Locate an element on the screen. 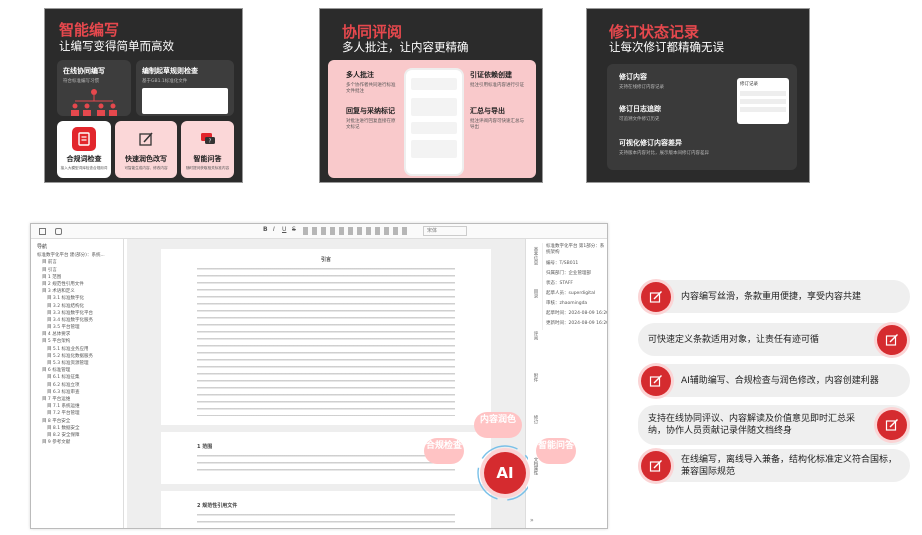 Image resolution: width=922 pixels, height=535 pixels. bold-icon: B is located at coordinates (265, 229).